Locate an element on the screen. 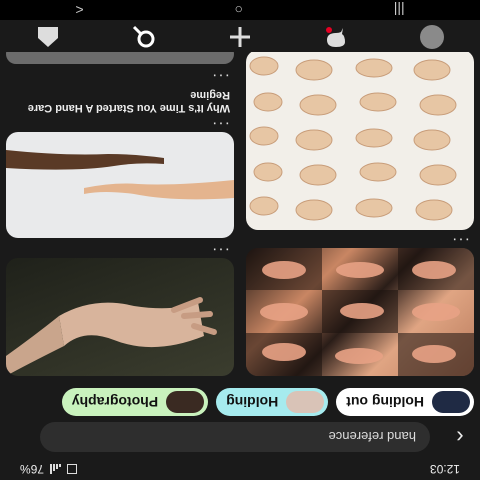  pin-two-hands-touching is located at coordinates (120, 185).